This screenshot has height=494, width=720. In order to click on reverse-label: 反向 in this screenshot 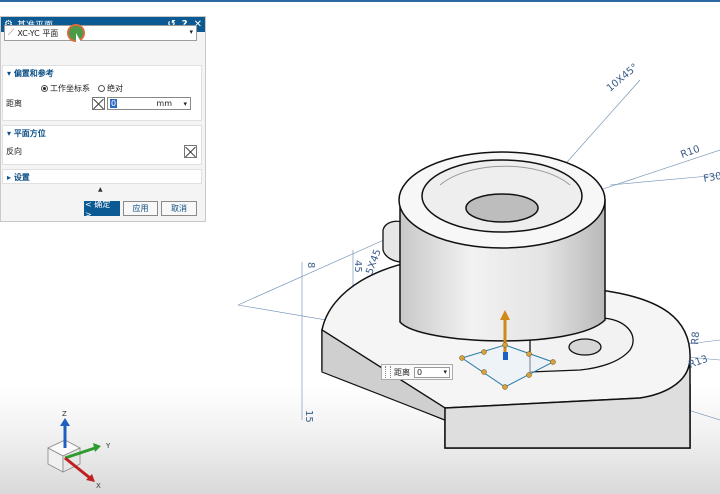, I will do `click(14, 151)`.